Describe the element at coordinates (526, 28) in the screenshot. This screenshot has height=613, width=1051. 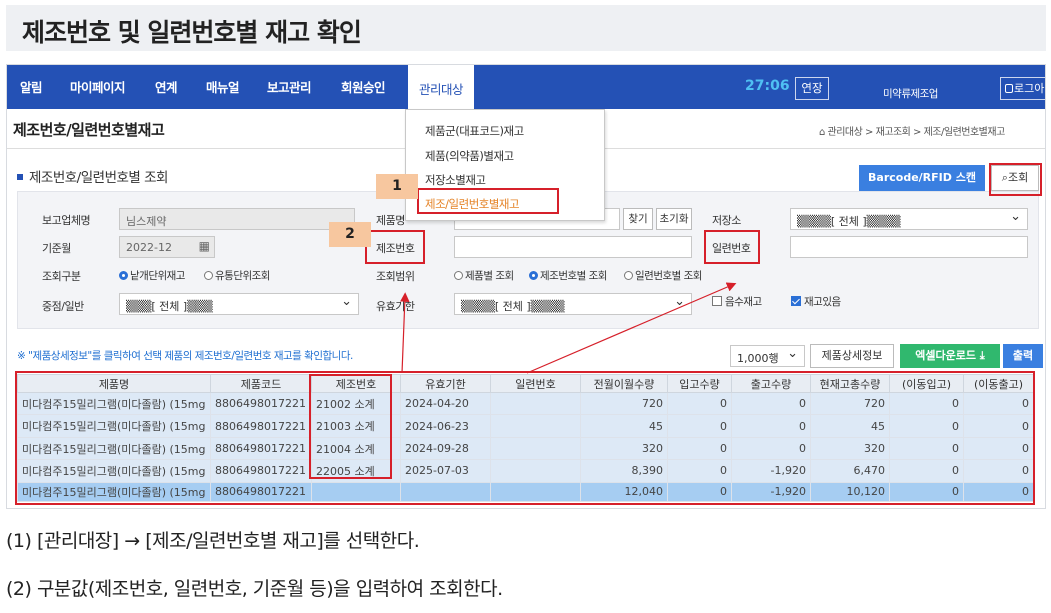
I see `header-banner: 제조번호 및 일련번호별 재고 확인` at that location.